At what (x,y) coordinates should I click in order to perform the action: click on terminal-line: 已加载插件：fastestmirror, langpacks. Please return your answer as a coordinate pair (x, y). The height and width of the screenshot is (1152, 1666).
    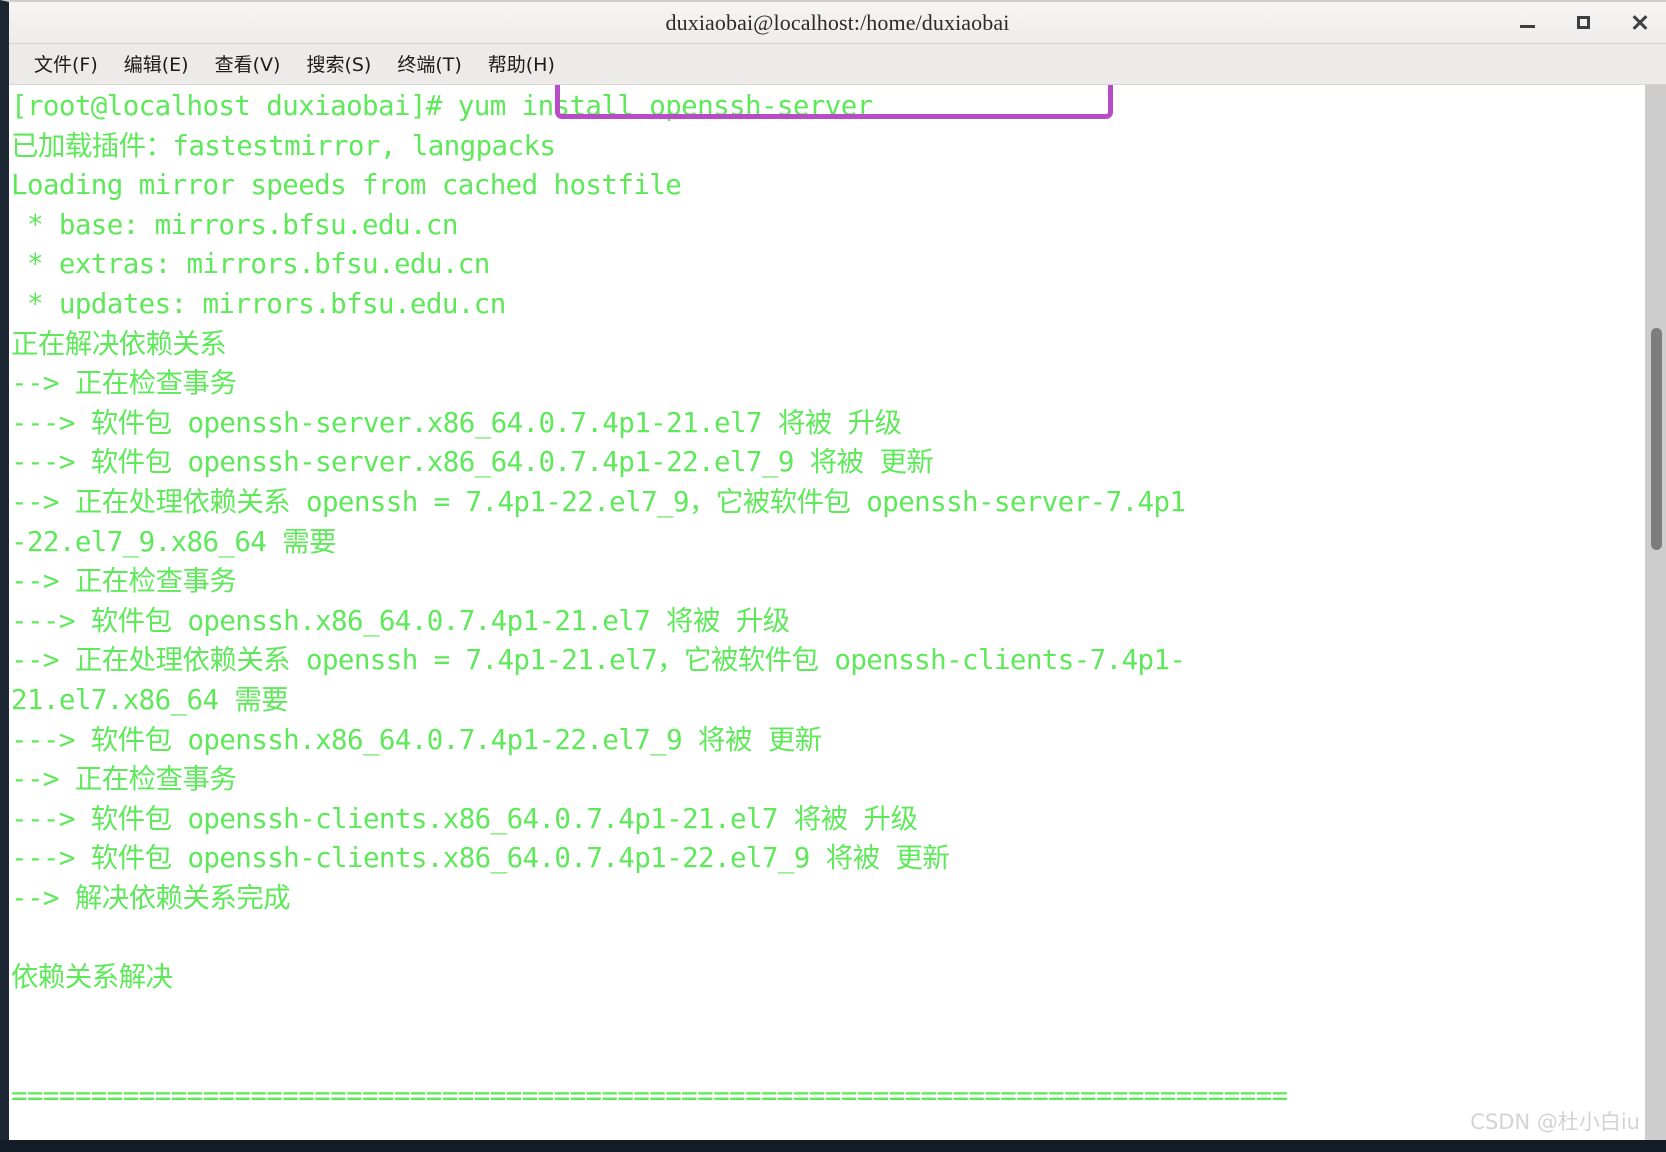
    Looking at the image, I should click on (283, 145).